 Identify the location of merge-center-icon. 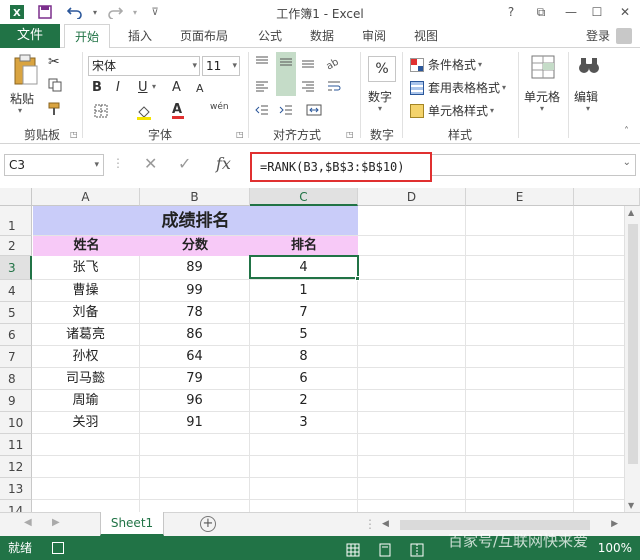
(314, 111).